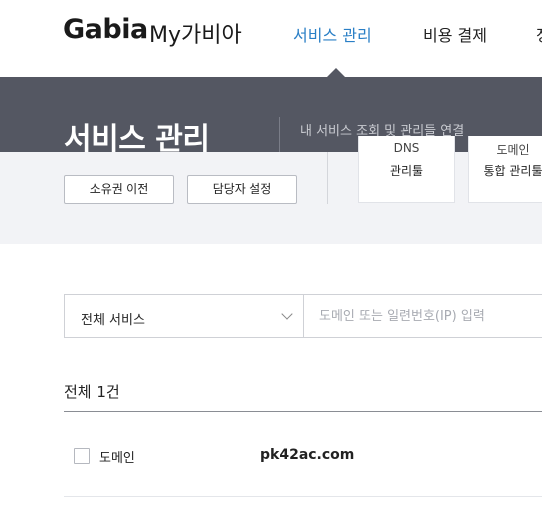 This screenshot has width=542, height=515. What do you see at coordinates (119, 189) in the screenshot?
I see `transfer-ownership-button: 소유권 이전` at bounding box center [119, 189].